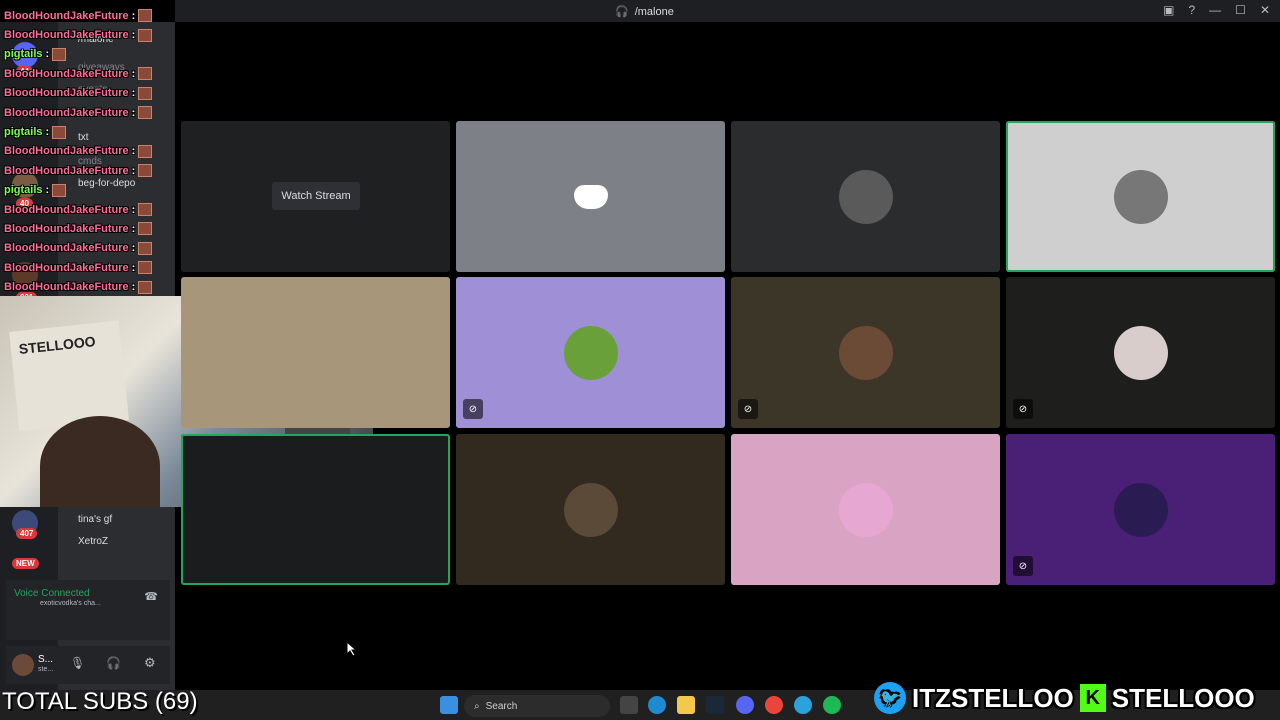  Describe the element at coordinates (151, 596) in the screenshot. I see `disconnect-icon: ☎` at that location.